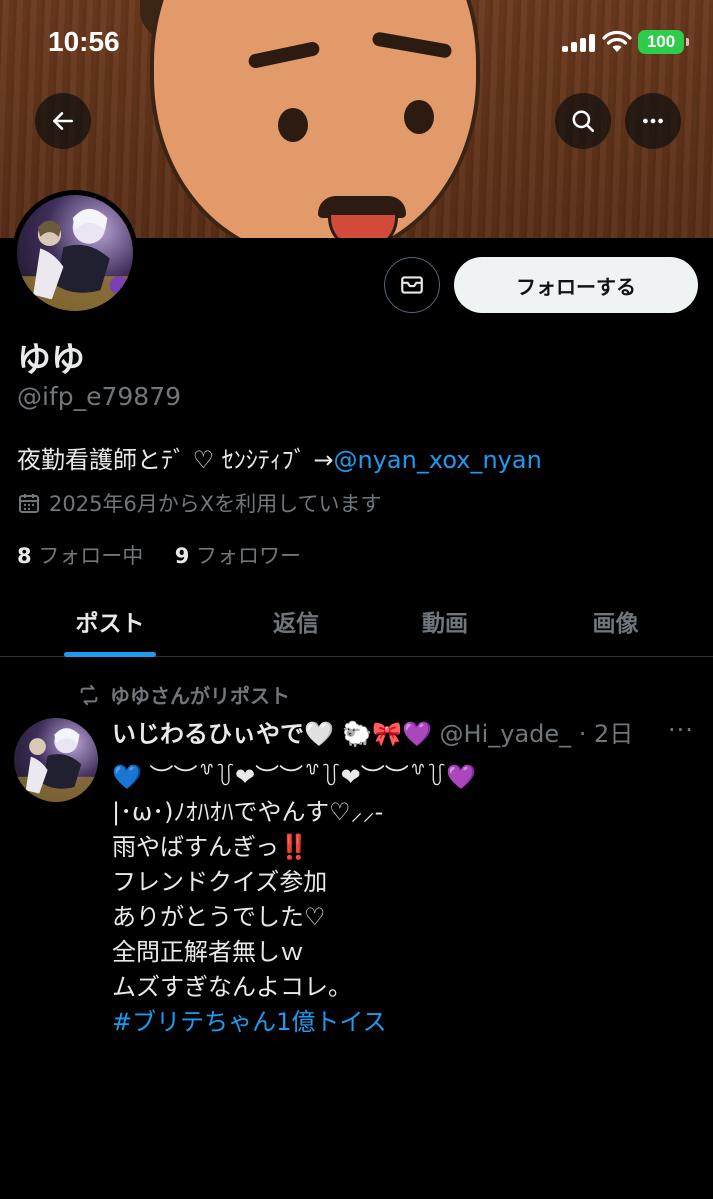 This screenshot has width=713, height=1199. I want to click on back-arrow-icon, so click(63, 121).